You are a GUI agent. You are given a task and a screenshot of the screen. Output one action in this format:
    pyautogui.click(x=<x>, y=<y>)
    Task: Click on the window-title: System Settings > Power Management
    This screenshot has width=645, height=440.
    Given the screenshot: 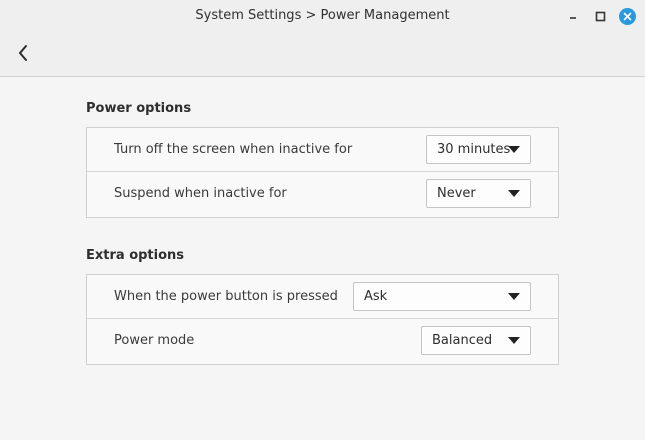 What is the action you would take?
    pyautogui.click(x=322, y=15)
    